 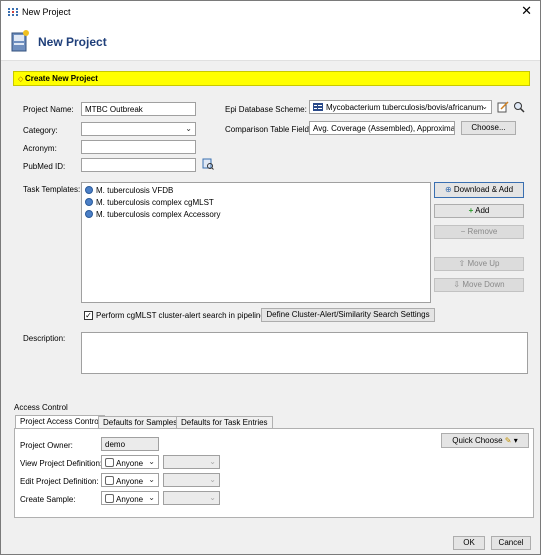 I want to click on pubmed-label: PubMed ID:, so click(x=44, y=166).